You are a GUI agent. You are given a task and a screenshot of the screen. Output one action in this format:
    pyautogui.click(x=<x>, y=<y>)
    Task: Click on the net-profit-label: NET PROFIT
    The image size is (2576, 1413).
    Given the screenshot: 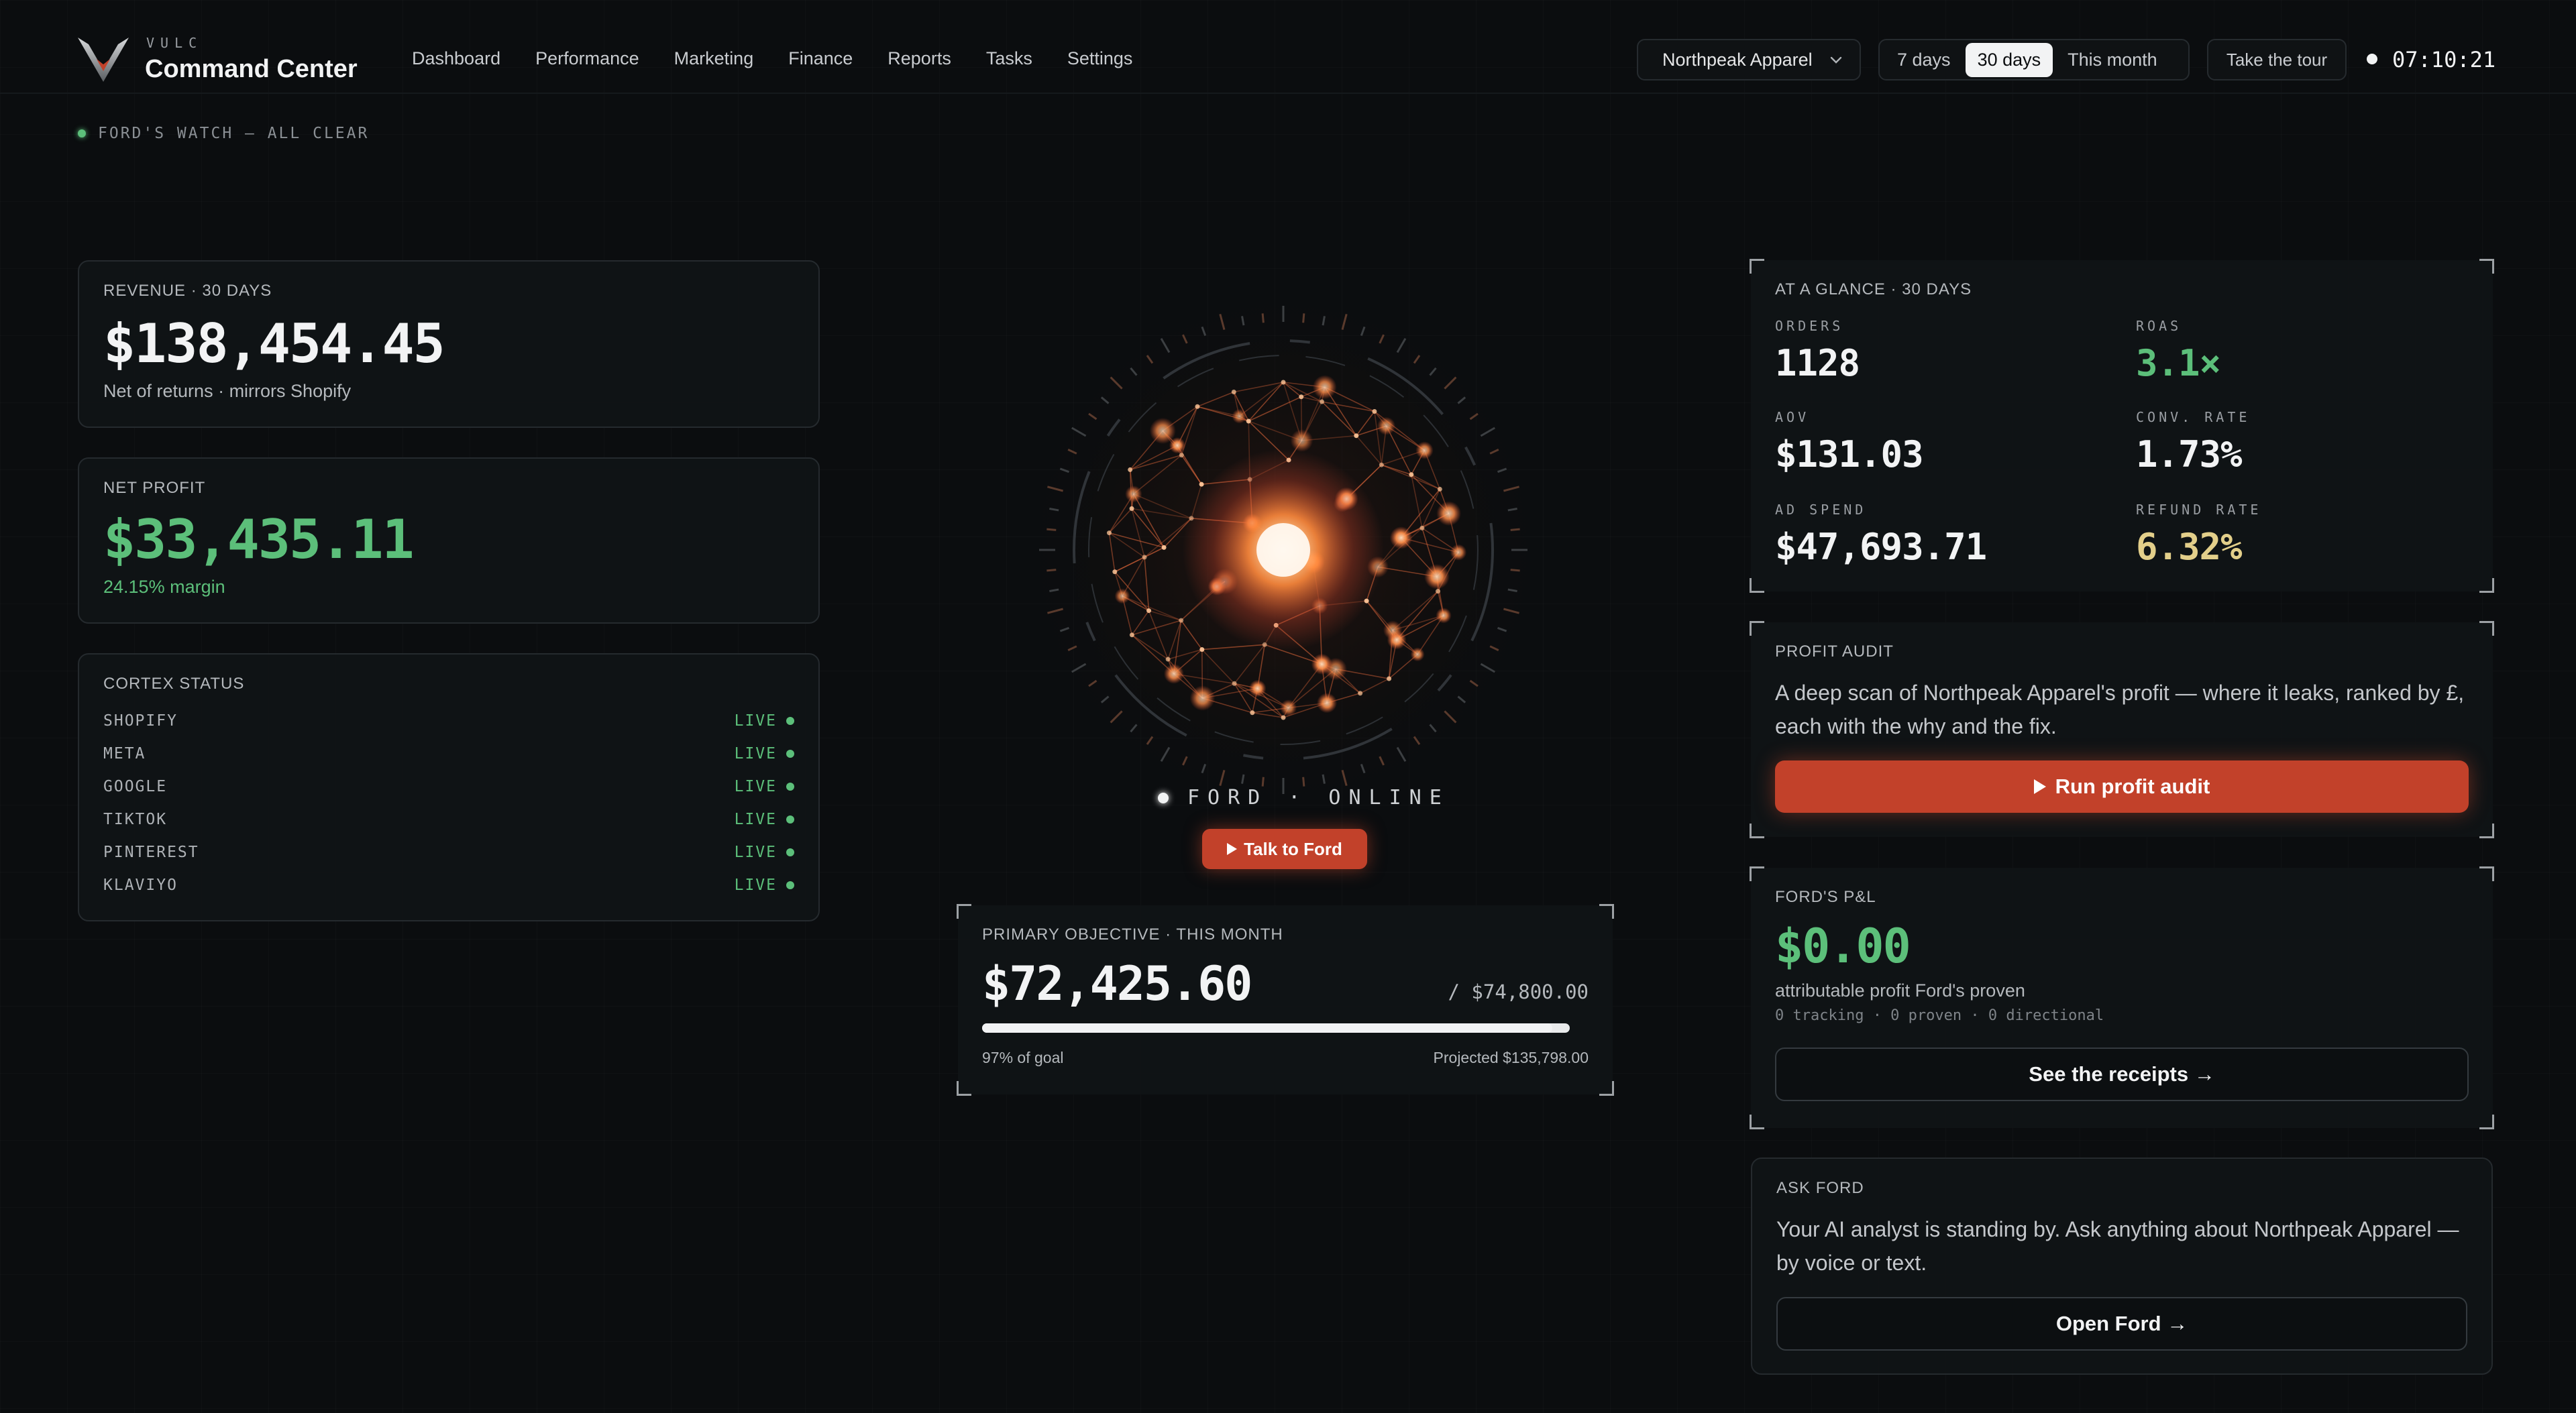 What is the action you would take?
    pyautogui.click(x=154, y=488)
    